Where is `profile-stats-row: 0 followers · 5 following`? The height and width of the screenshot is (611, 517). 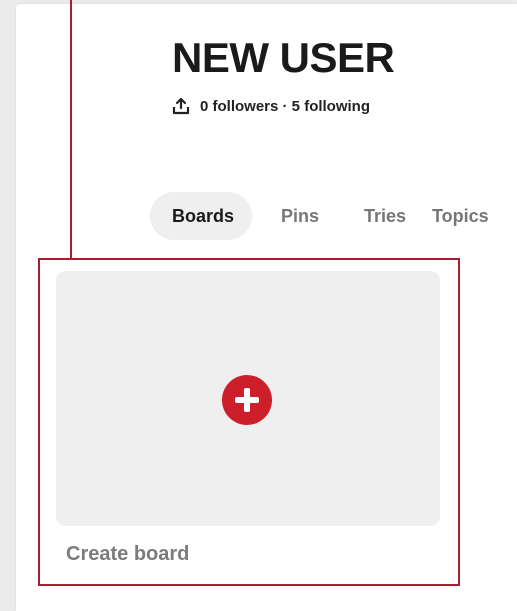
profile-stats-row: 0 followers · 5 following is located at coordinates (271, 106).